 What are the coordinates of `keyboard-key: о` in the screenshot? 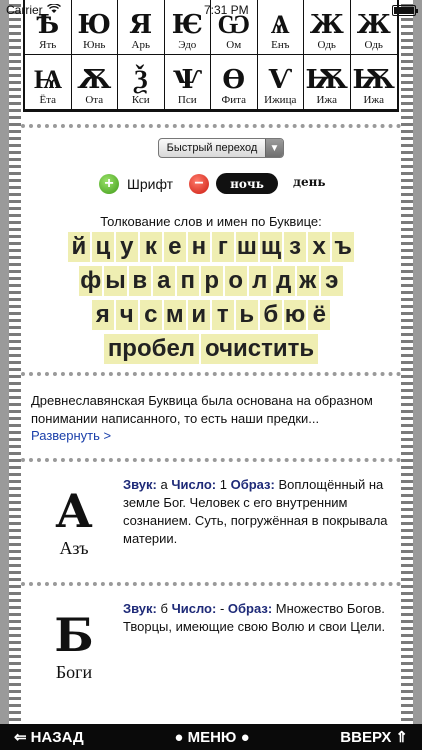 It's located at (235, 281).